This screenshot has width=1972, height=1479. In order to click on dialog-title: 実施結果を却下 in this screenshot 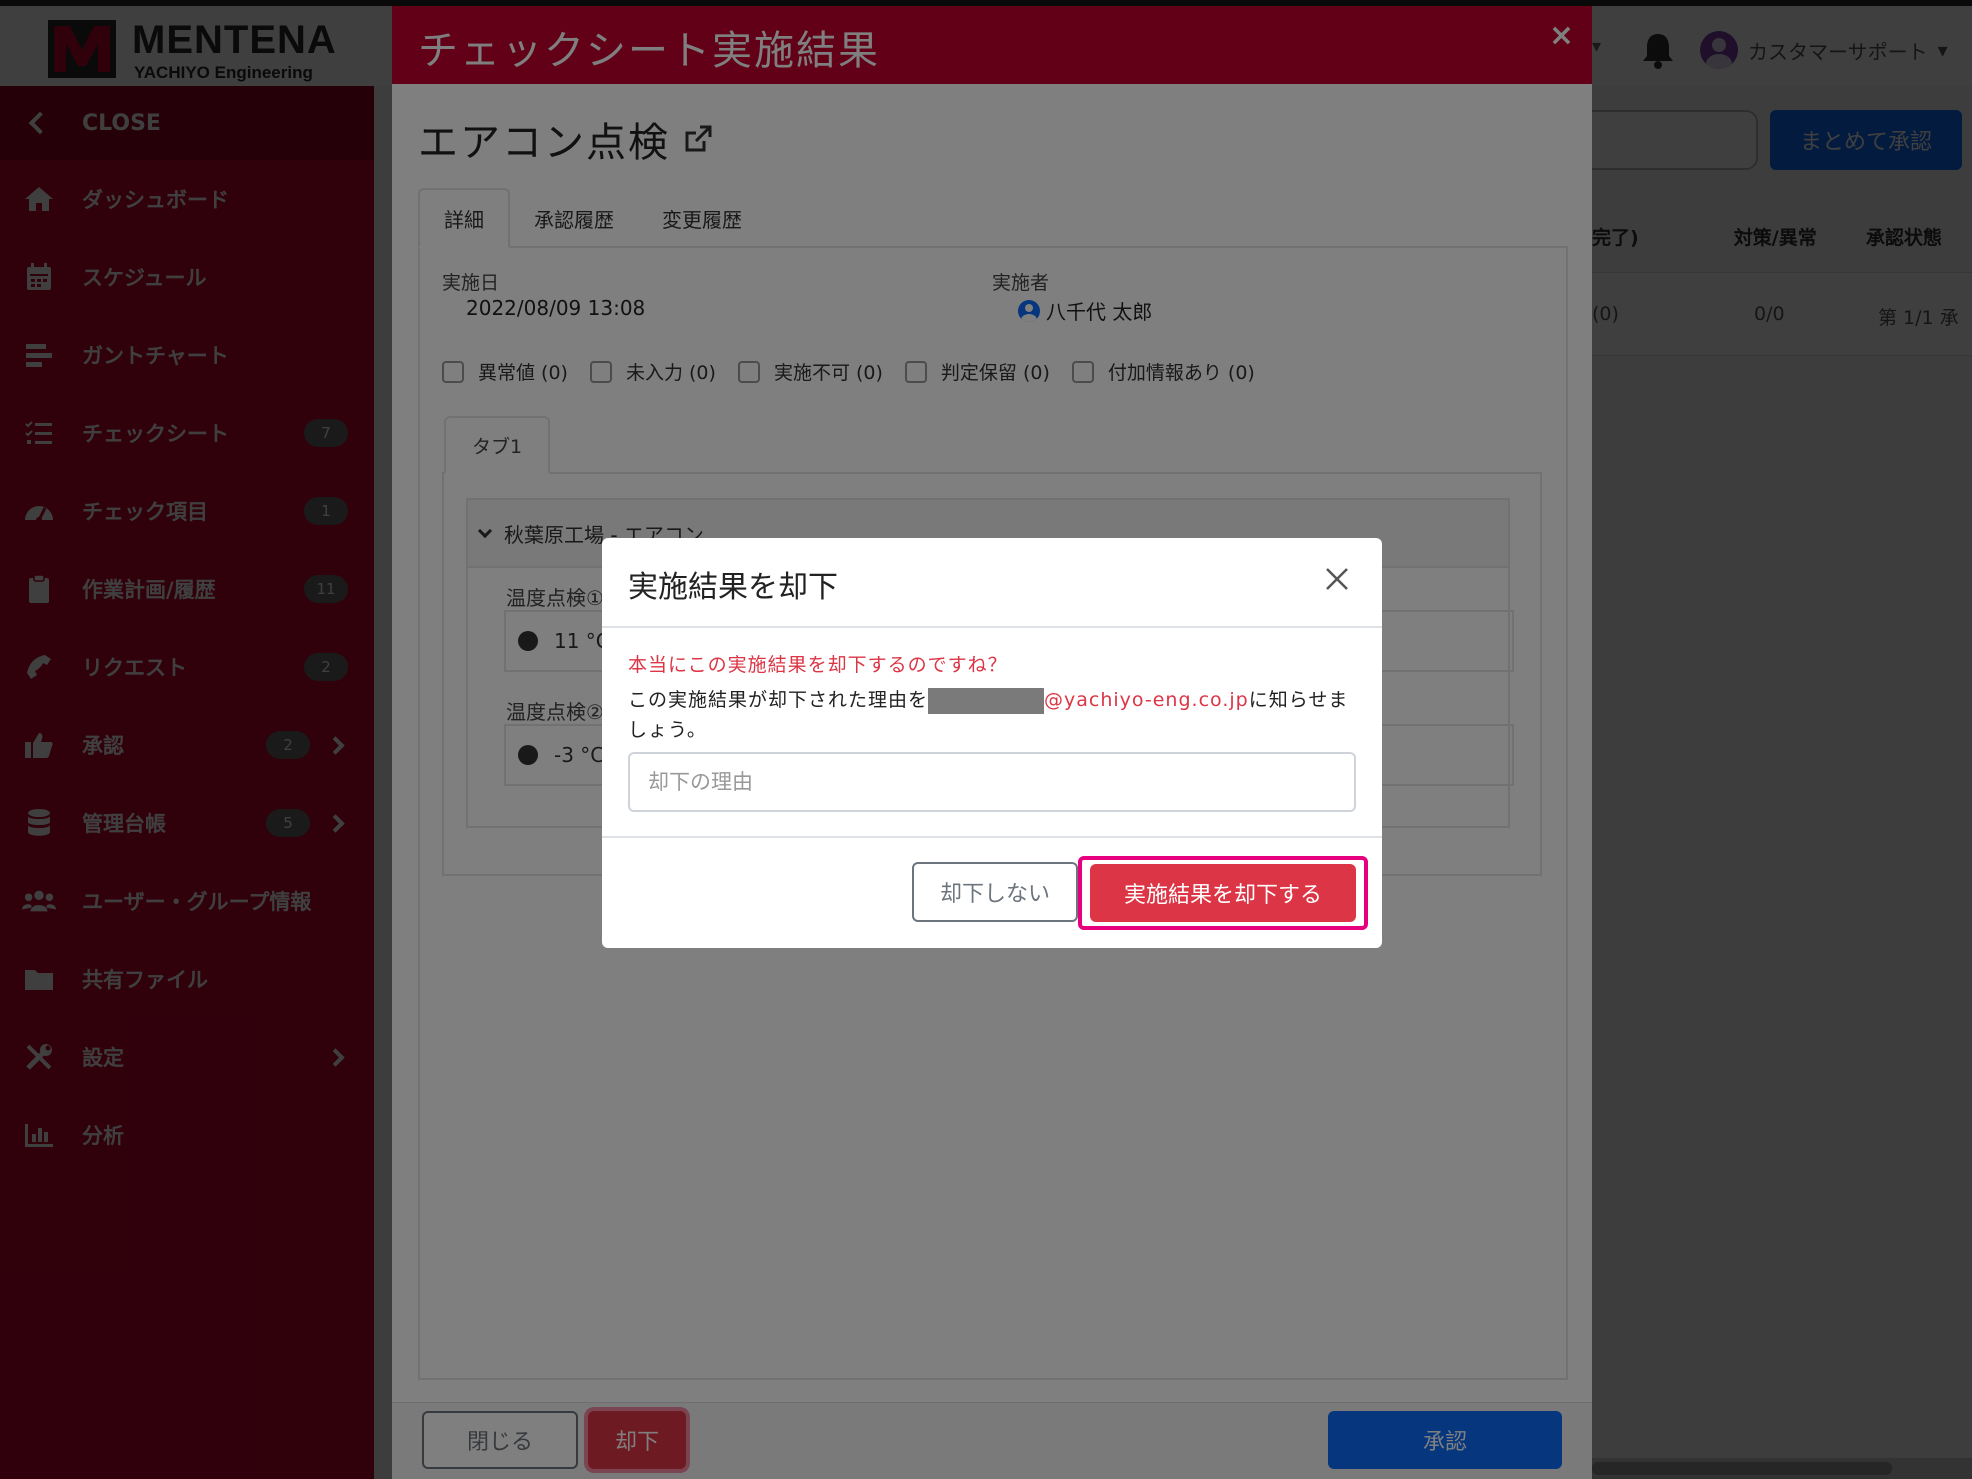, I will do `click(733, 587)`.